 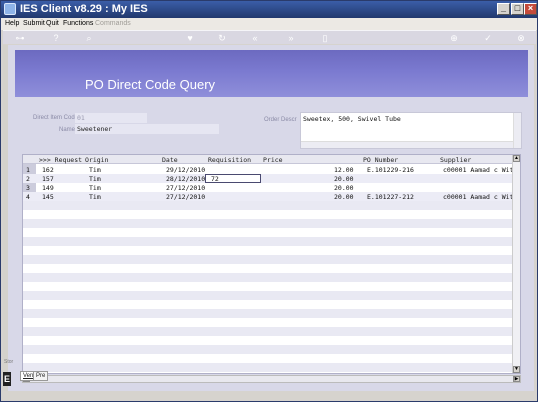 What do you see at coordinates (411, 130) in the screenshot?
I see `order-descr-field: Sweetex, 500, Swivel Tube` at bounding box center [411, 130].